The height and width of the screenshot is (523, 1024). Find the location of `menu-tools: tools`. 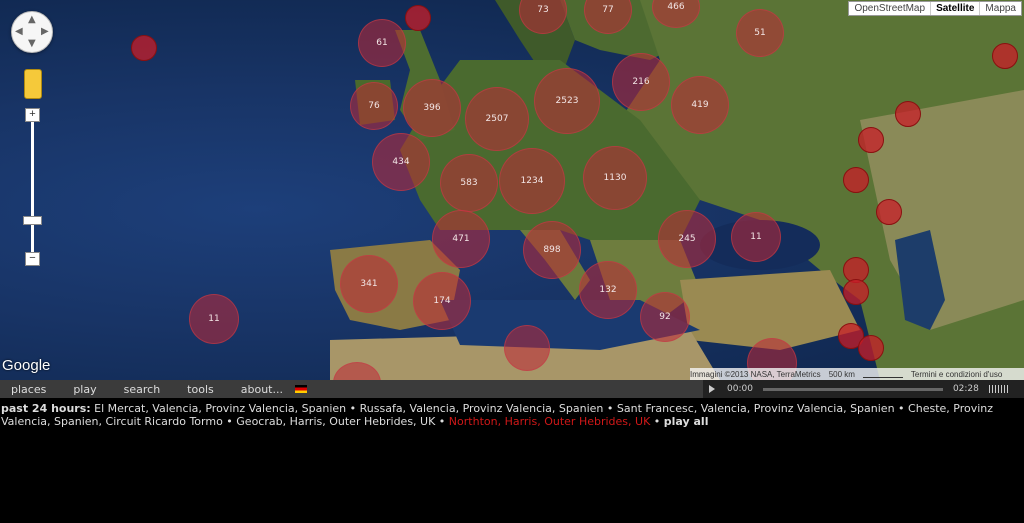

menu-tools: tools is located at coordinates (203, 389).